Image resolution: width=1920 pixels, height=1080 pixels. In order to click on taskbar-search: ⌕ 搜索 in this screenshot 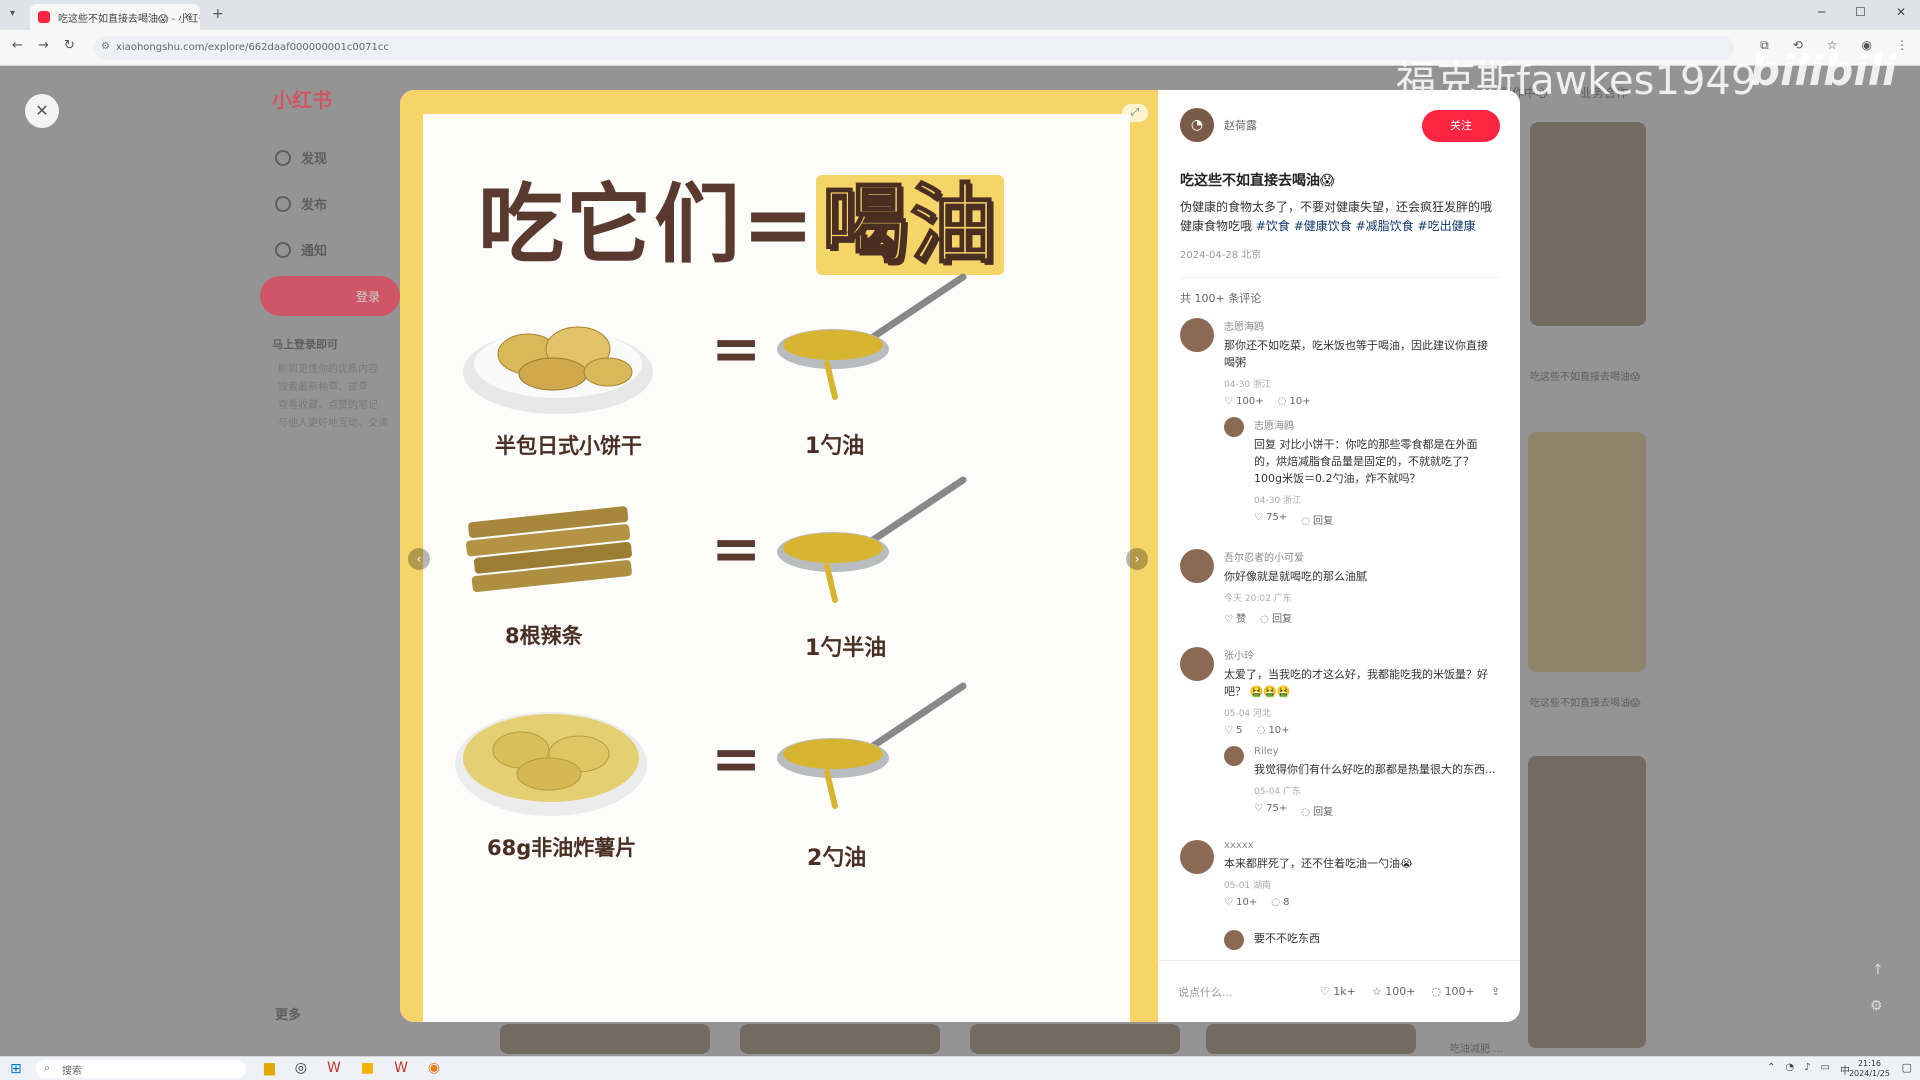, I will do `click(141, 1069)`.